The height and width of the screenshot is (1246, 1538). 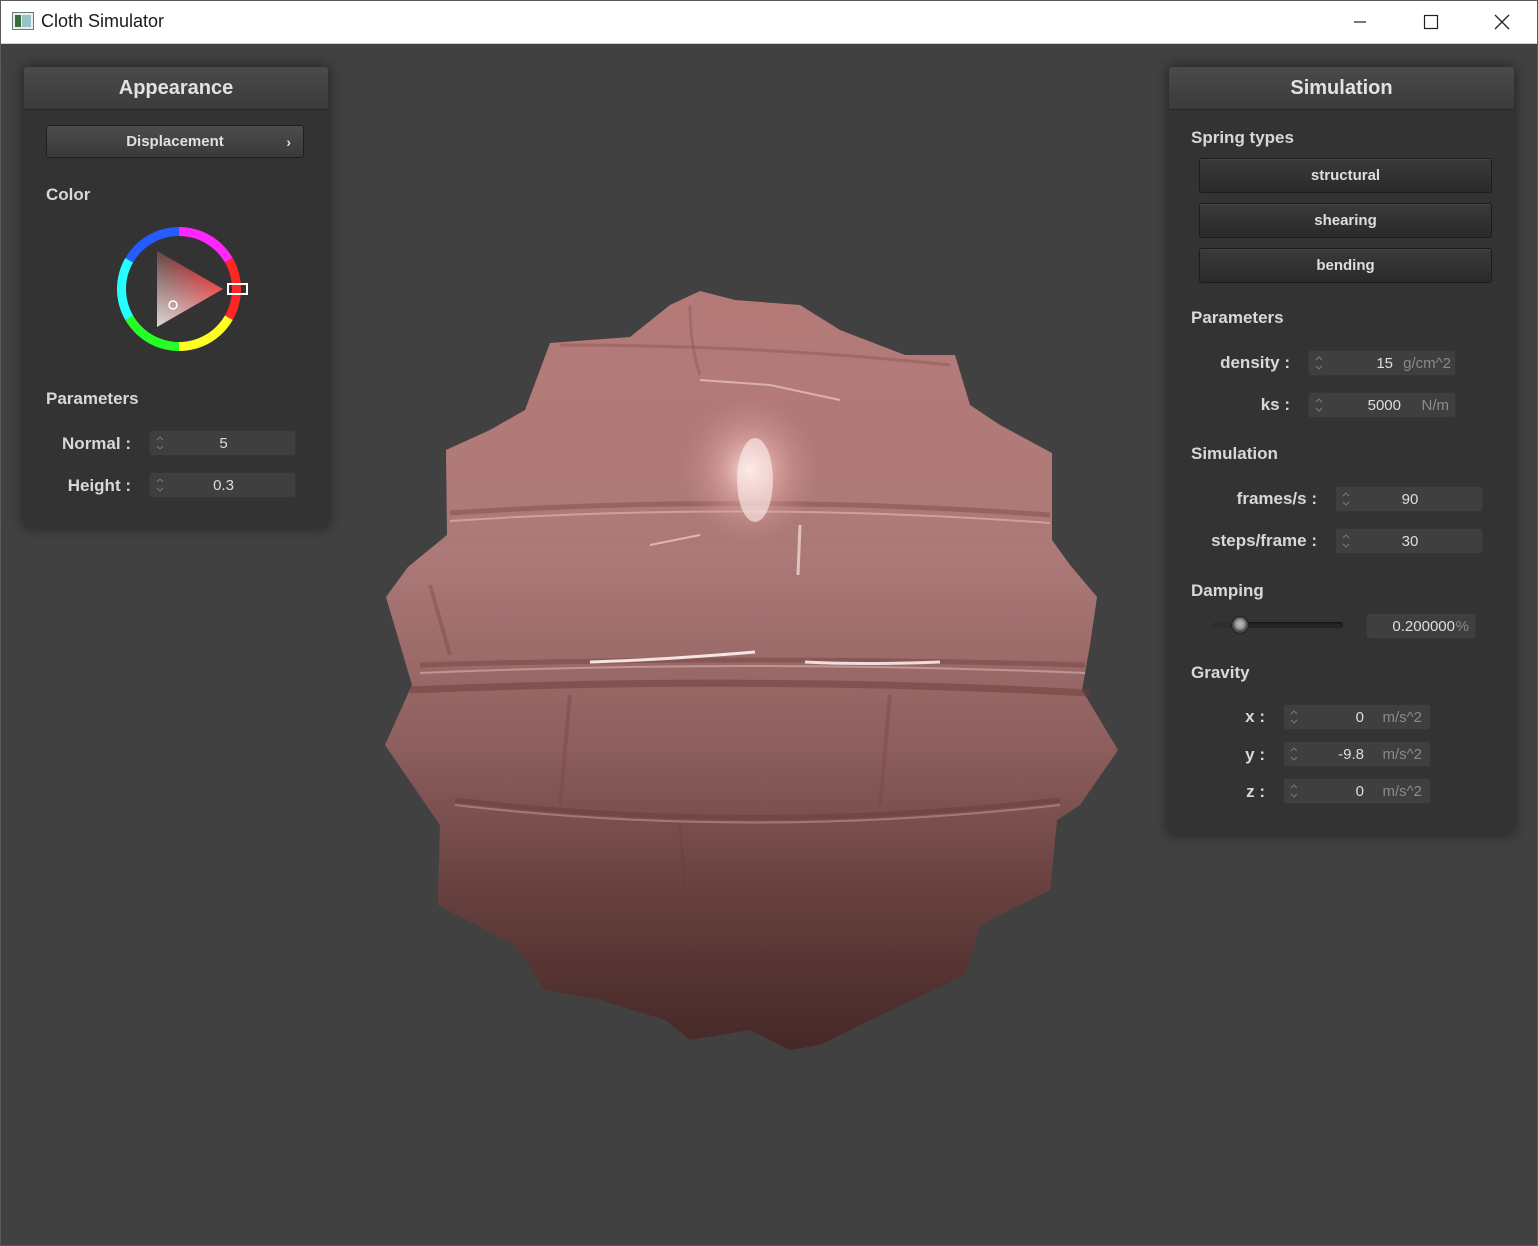 What do you see at coordinates (92, 398) in the screenshot?
I see `appearance-parameters-label: Parameters` at bounding box center [92, 398].